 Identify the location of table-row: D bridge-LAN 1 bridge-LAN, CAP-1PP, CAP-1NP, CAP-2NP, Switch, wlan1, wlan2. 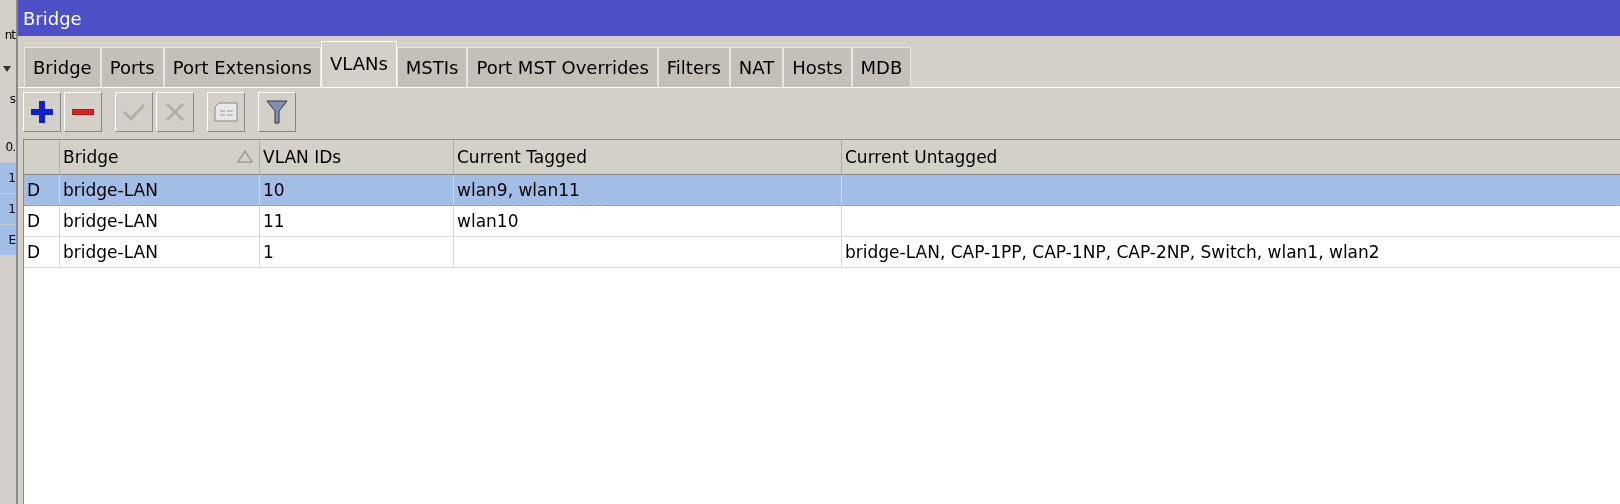
(822, 252).